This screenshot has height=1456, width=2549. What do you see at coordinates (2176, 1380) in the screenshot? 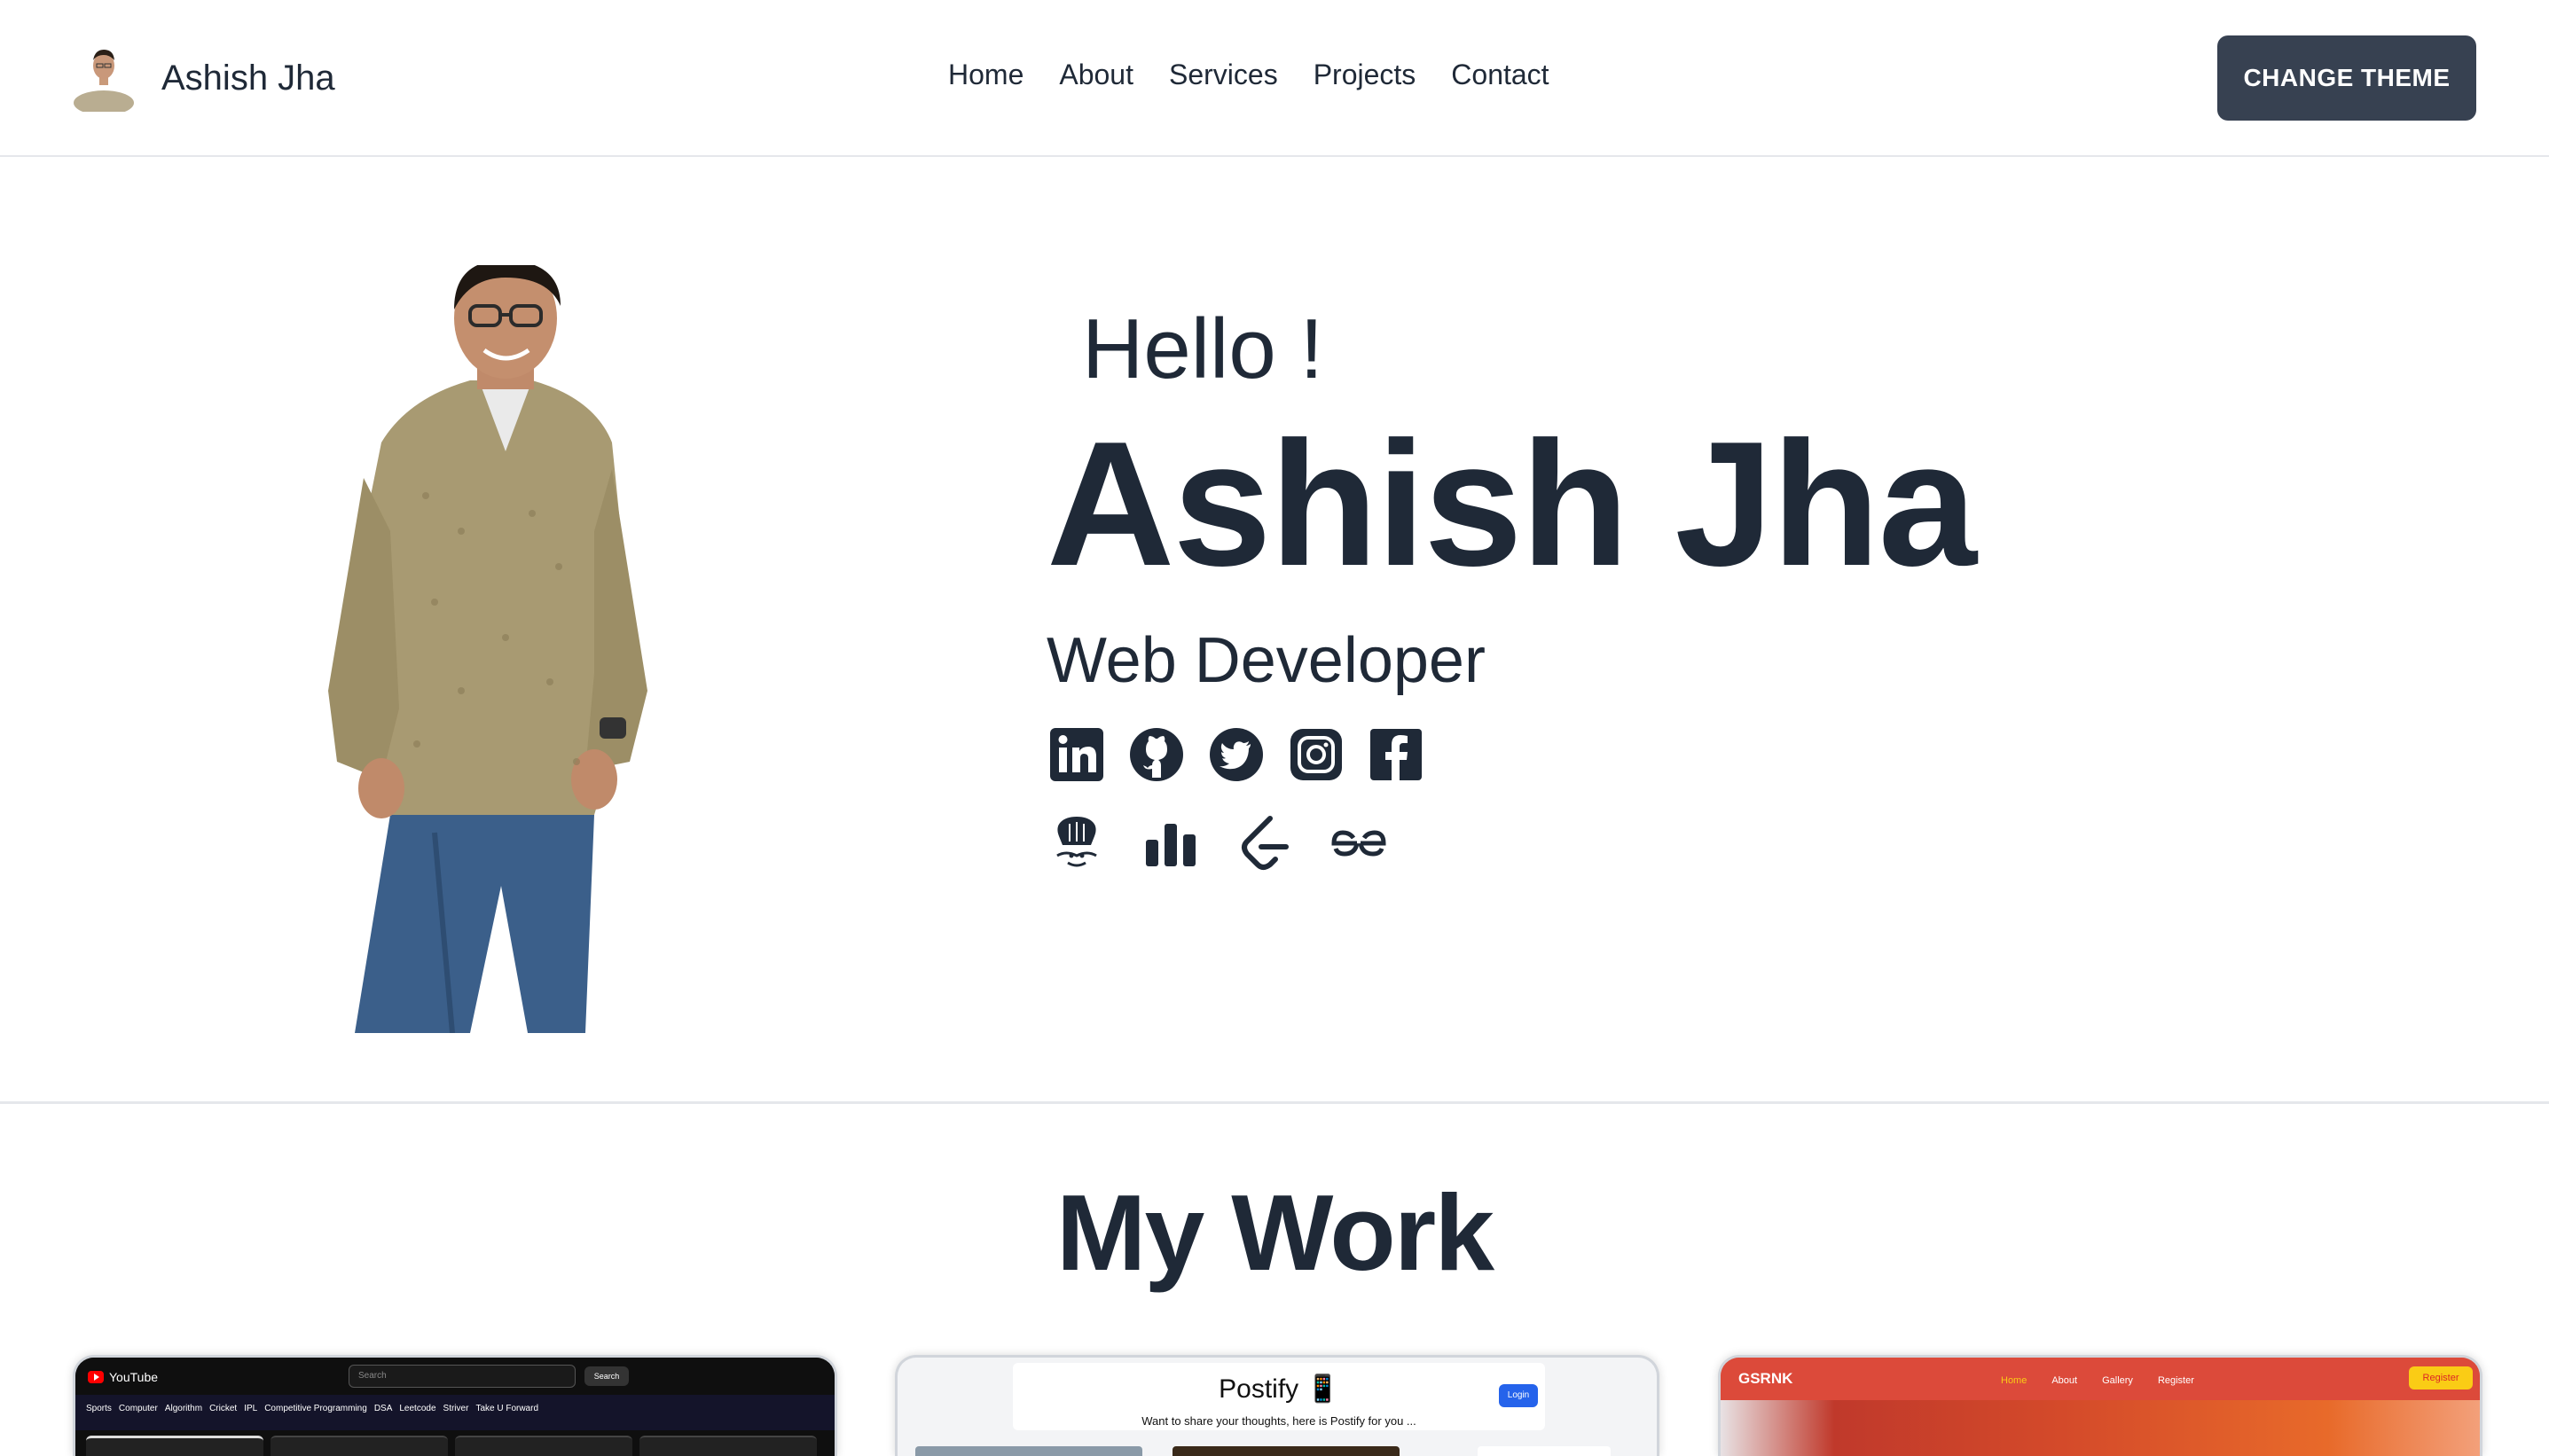
I see `gsrnk-link-register: Register` at bounding box center [2176, 1380].